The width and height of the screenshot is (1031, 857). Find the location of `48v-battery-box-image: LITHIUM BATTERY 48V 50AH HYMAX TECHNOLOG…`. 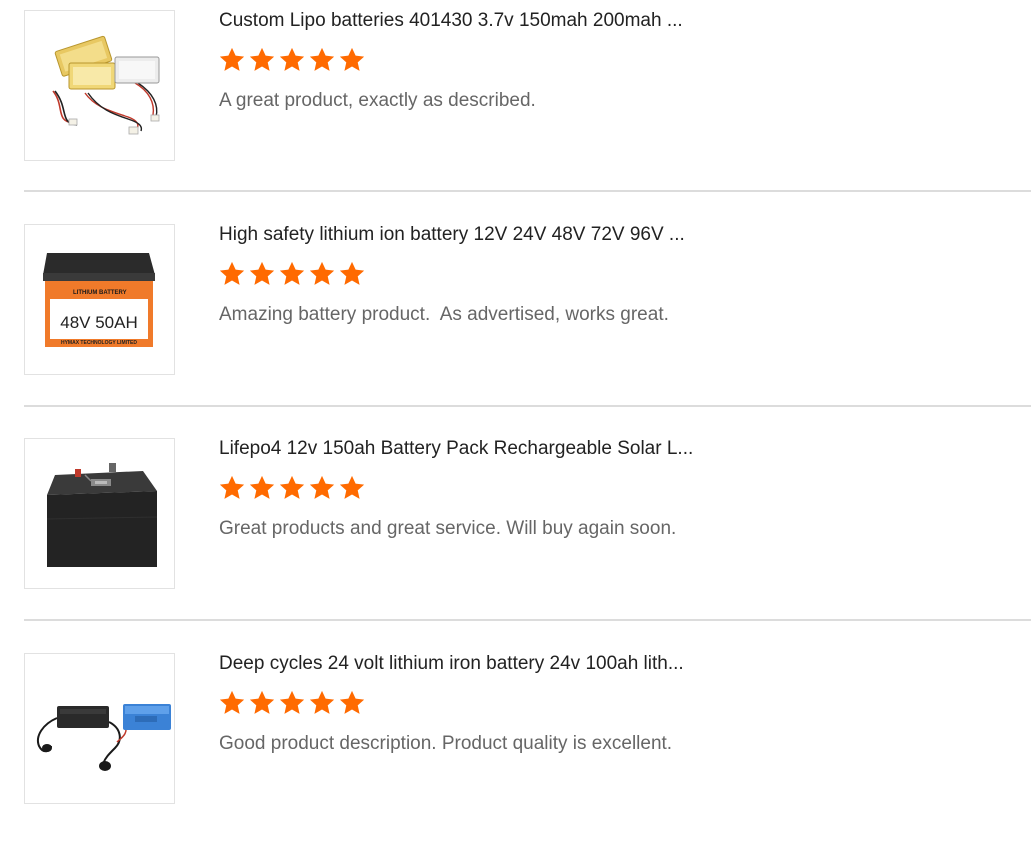

48v-battery-box-image: LITHIUM BATTERY 48V 50AH HYMAX TECHNOLOG… is located at coordinates (99, 300).